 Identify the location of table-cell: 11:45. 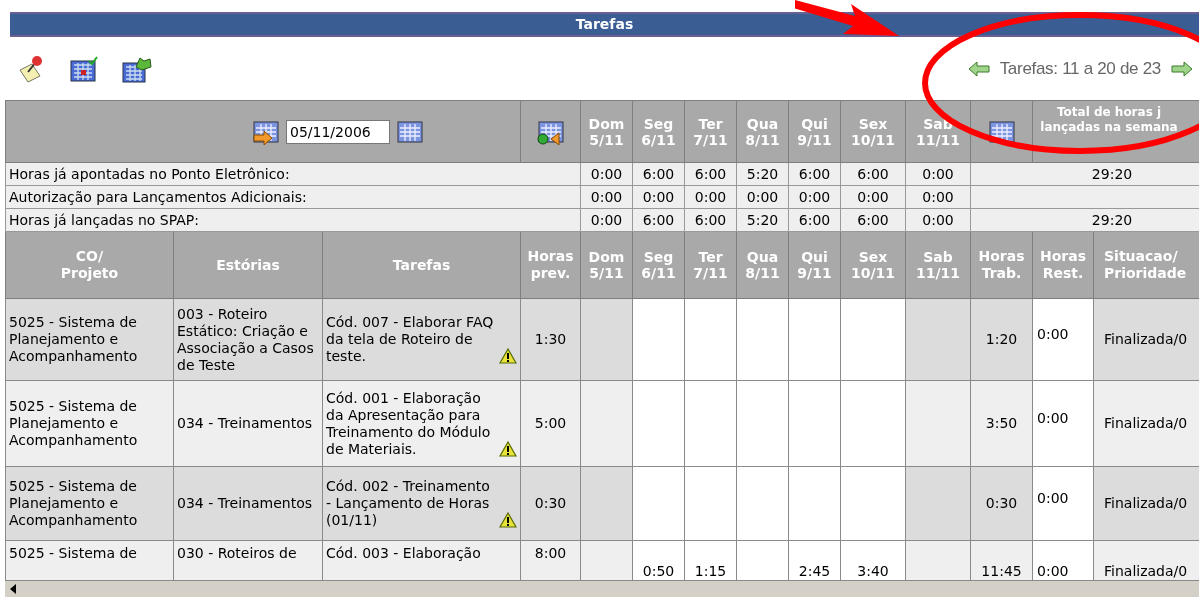
(1001, 560).